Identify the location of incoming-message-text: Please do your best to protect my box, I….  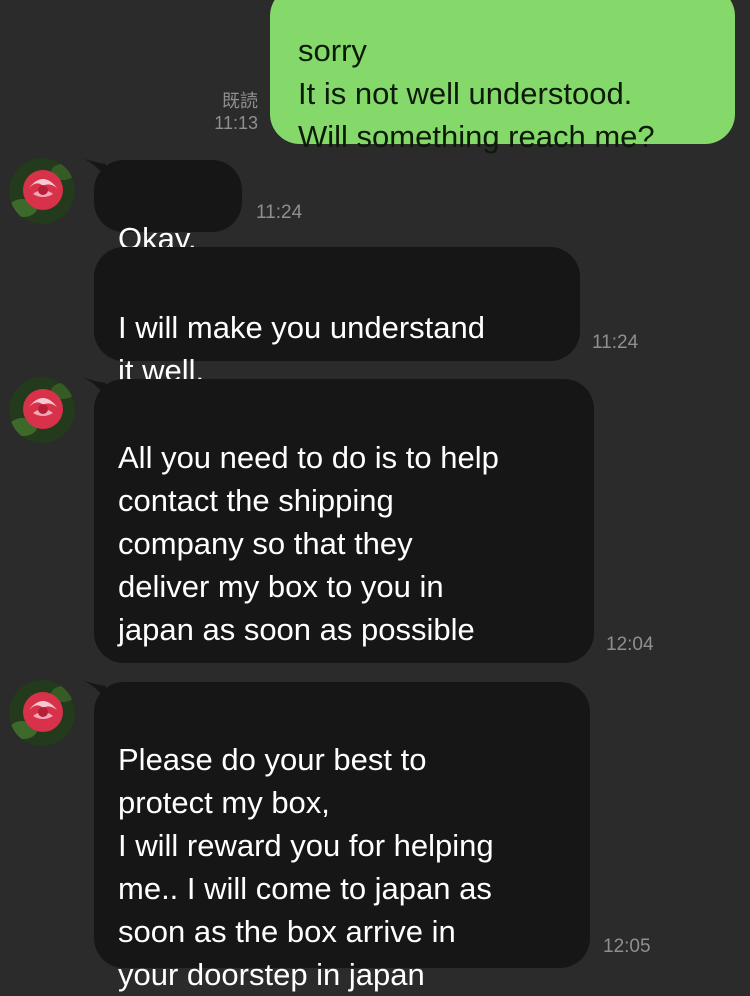
(306, 867).